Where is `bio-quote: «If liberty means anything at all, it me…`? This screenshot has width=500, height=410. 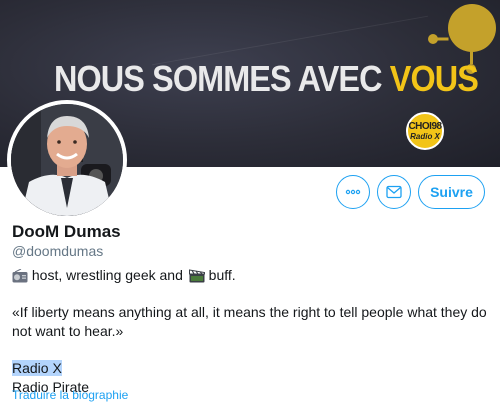
bio-quote: «If liberty means anything at all, it me… is located at coordinates (252, 322).